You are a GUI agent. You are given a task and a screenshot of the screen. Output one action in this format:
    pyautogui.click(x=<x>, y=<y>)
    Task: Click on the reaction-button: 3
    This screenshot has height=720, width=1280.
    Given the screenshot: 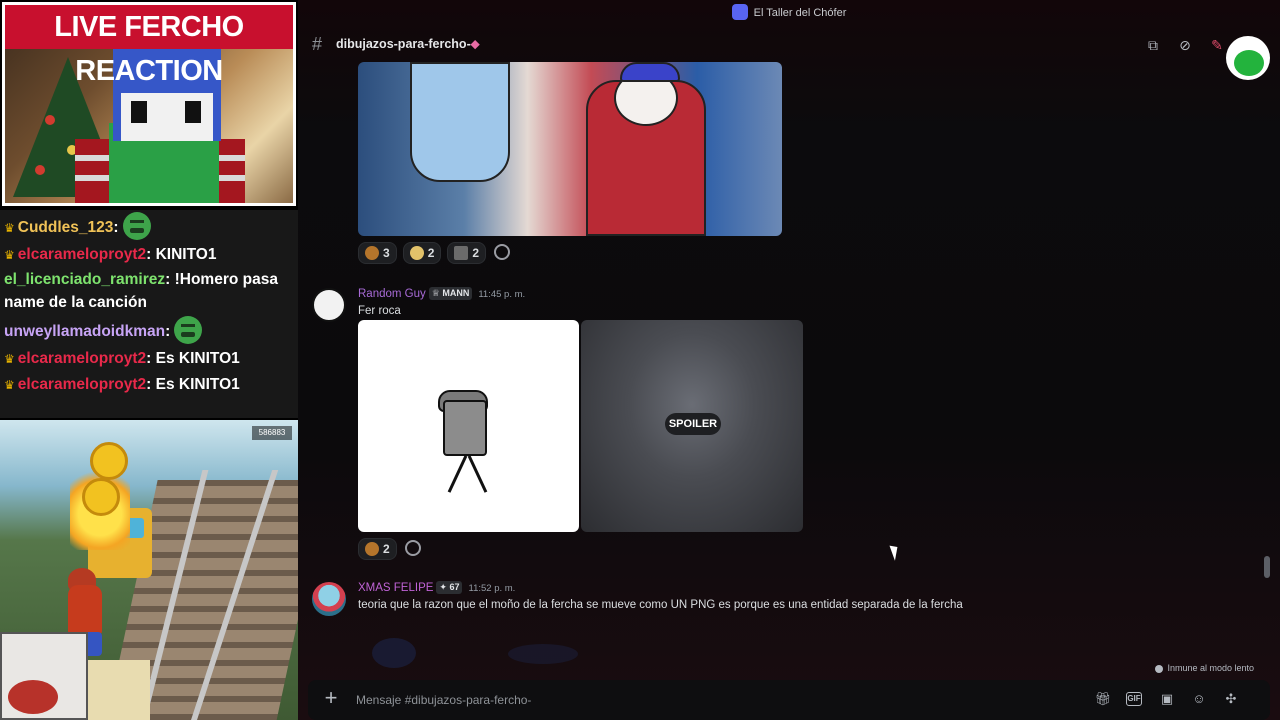 What is the action you would take?
    pyautogui.click(x=377, y=253)
    